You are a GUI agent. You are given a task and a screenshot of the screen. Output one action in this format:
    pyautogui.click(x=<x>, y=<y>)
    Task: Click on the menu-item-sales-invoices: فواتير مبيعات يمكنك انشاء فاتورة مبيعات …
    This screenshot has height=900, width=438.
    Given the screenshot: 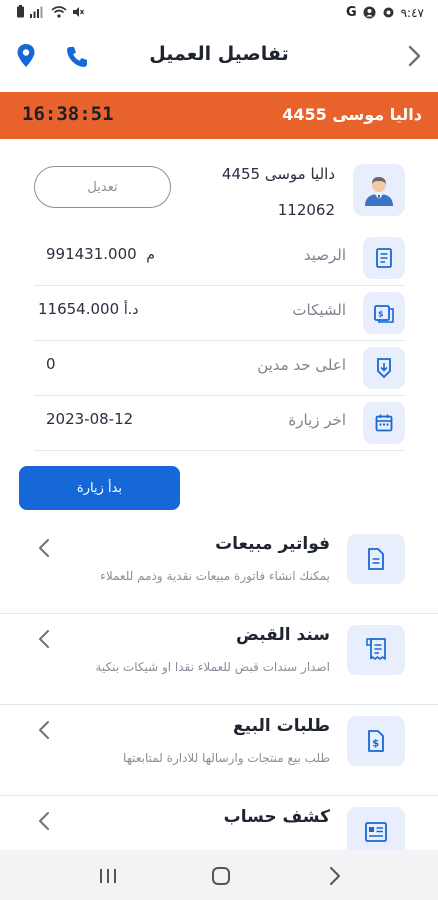 What is the action you would take?
    pyautogui.click(x=219, y=569)
    